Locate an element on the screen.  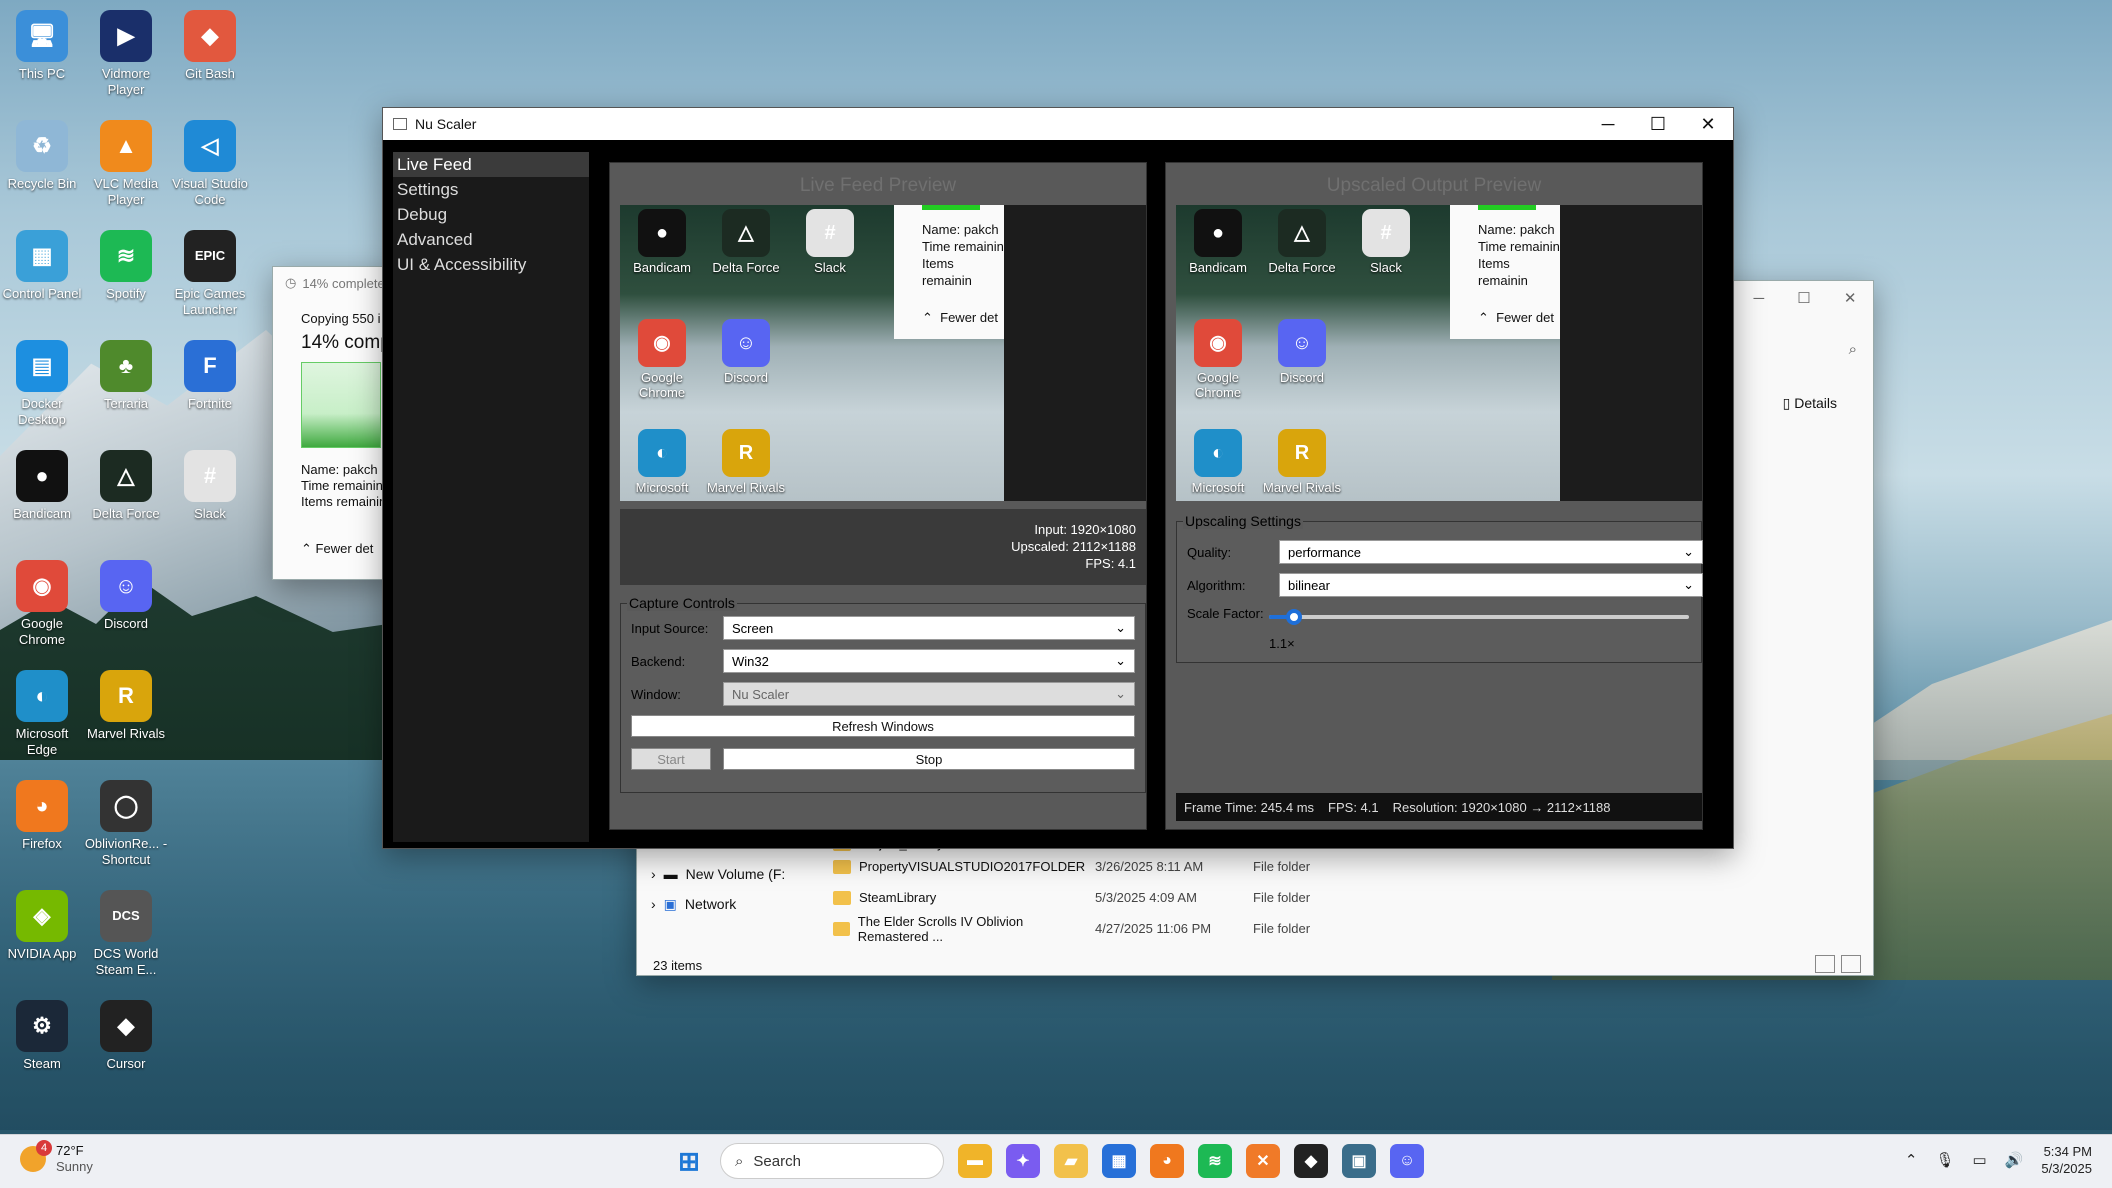
input-source-select: Screen ⌄ is located at coordinates (929, 628).